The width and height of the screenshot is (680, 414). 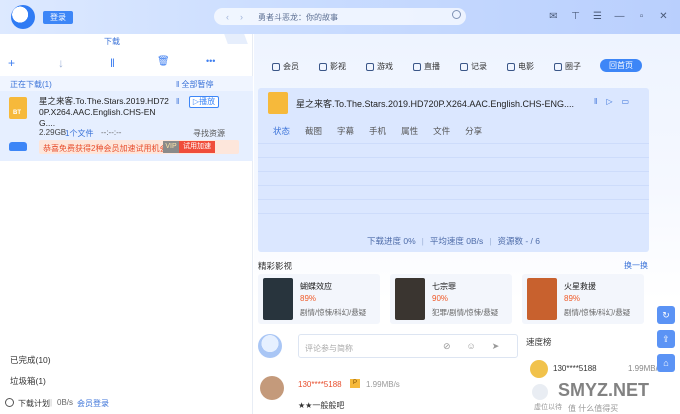 What do you see at coordinates (479, 66) in the screenshot?
I see `nav-label: 记录` at bounding box center [479, 66].